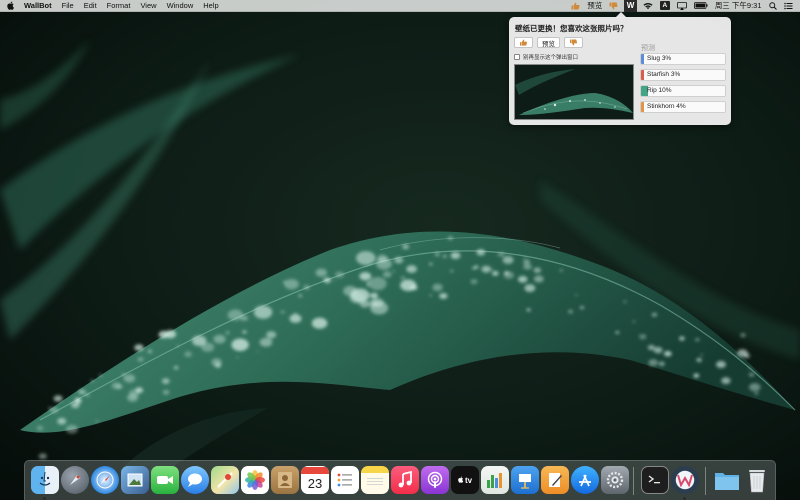 The height and width of the screenshot is (500, 800). What do you see at coordinates (551, 58) in the screenshot?
I see `dont-show-again-label: 别再显示这个弹出窗口` at bounding box center [551, 58].